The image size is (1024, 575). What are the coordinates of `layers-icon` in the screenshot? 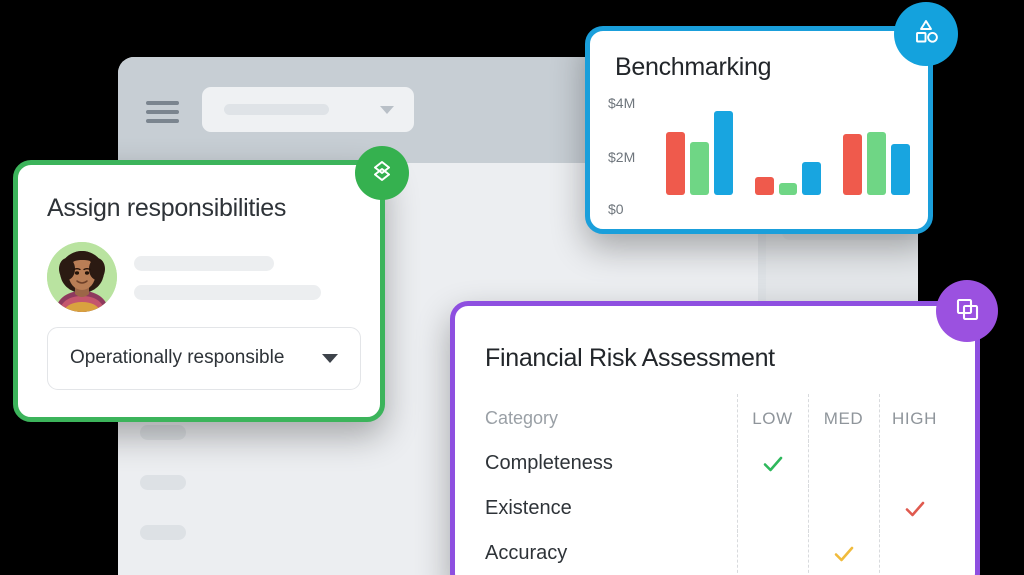 It's located at (382, 173).